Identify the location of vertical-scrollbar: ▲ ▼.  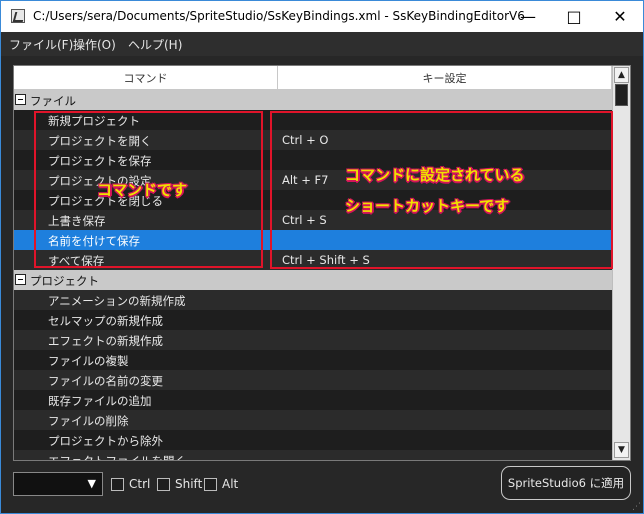
(621, 263).